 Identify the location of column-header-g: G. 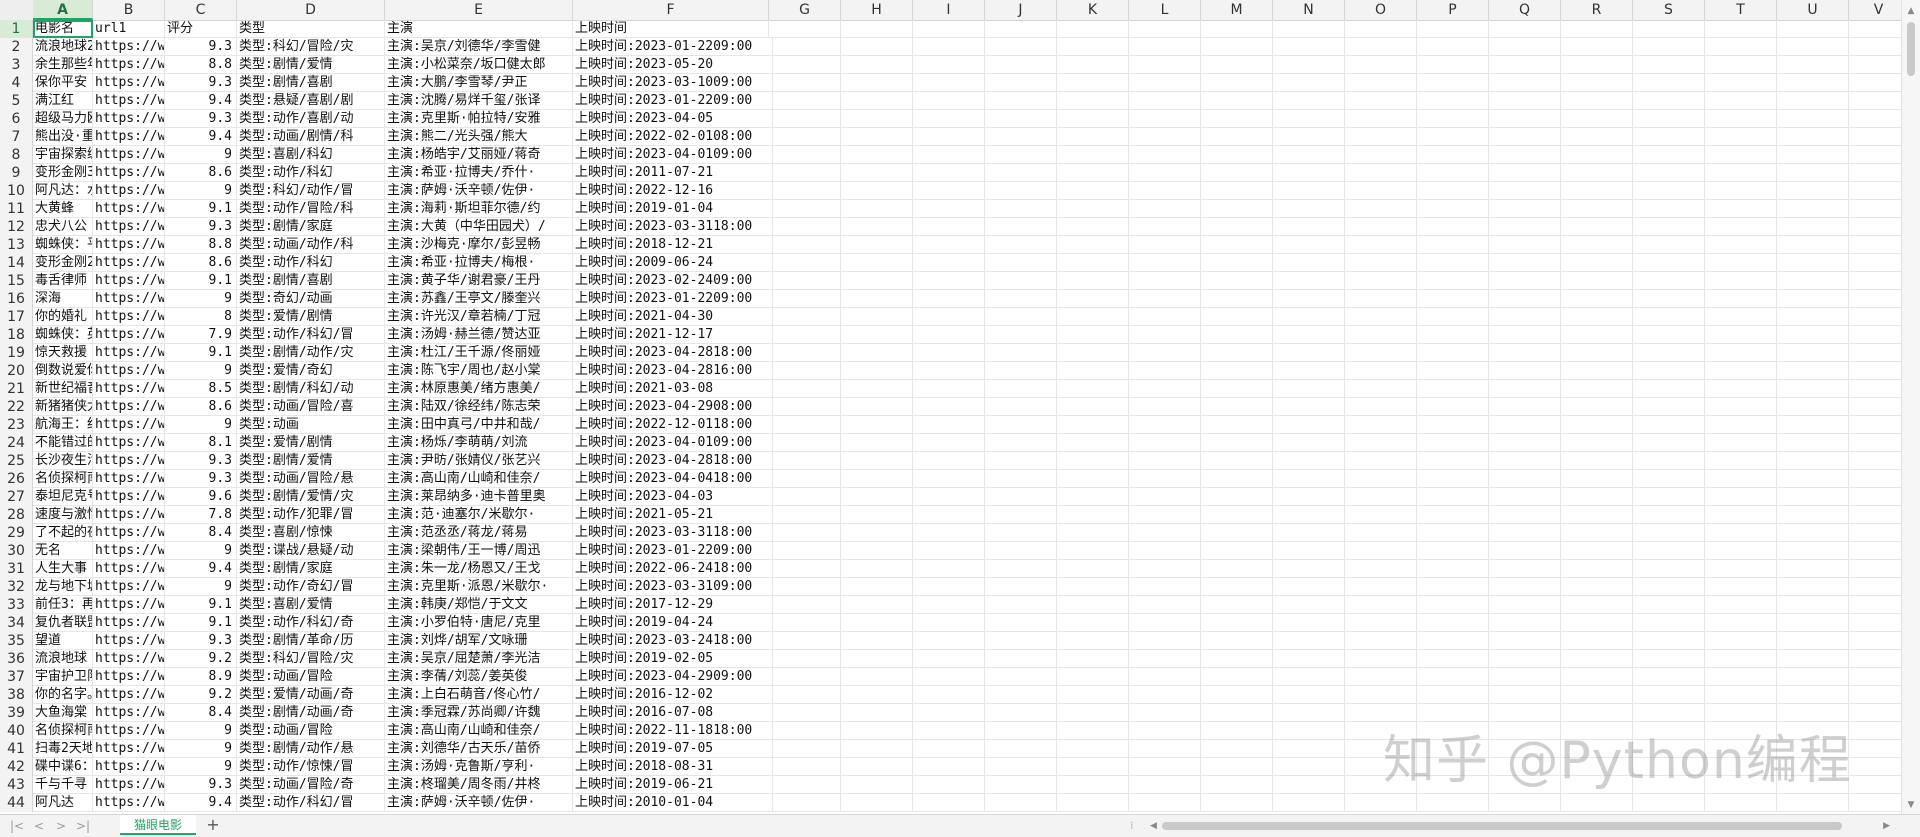
(805, 10).